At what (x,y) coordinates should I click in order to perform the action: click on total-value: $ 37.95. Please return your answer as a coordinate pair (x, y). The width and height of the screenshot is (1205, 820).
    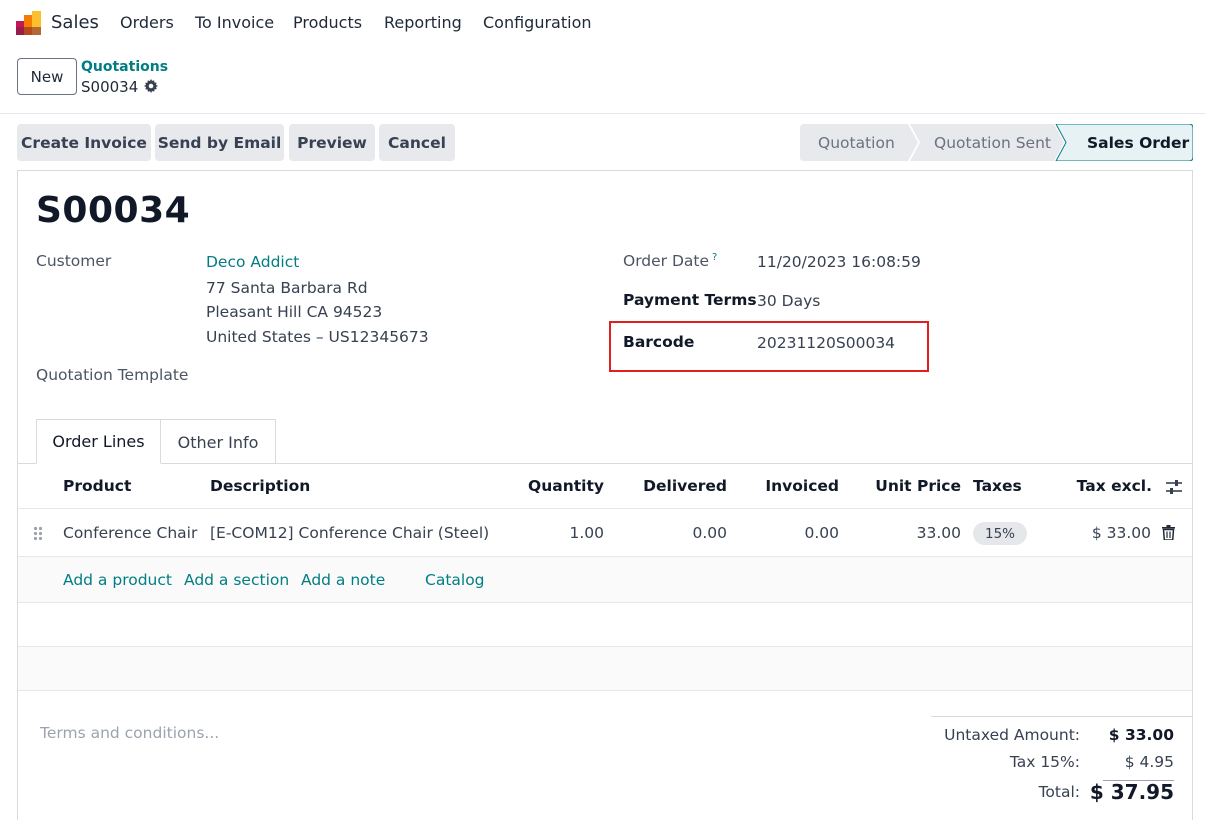
    Looking at the image, I should click on (1131, 792).